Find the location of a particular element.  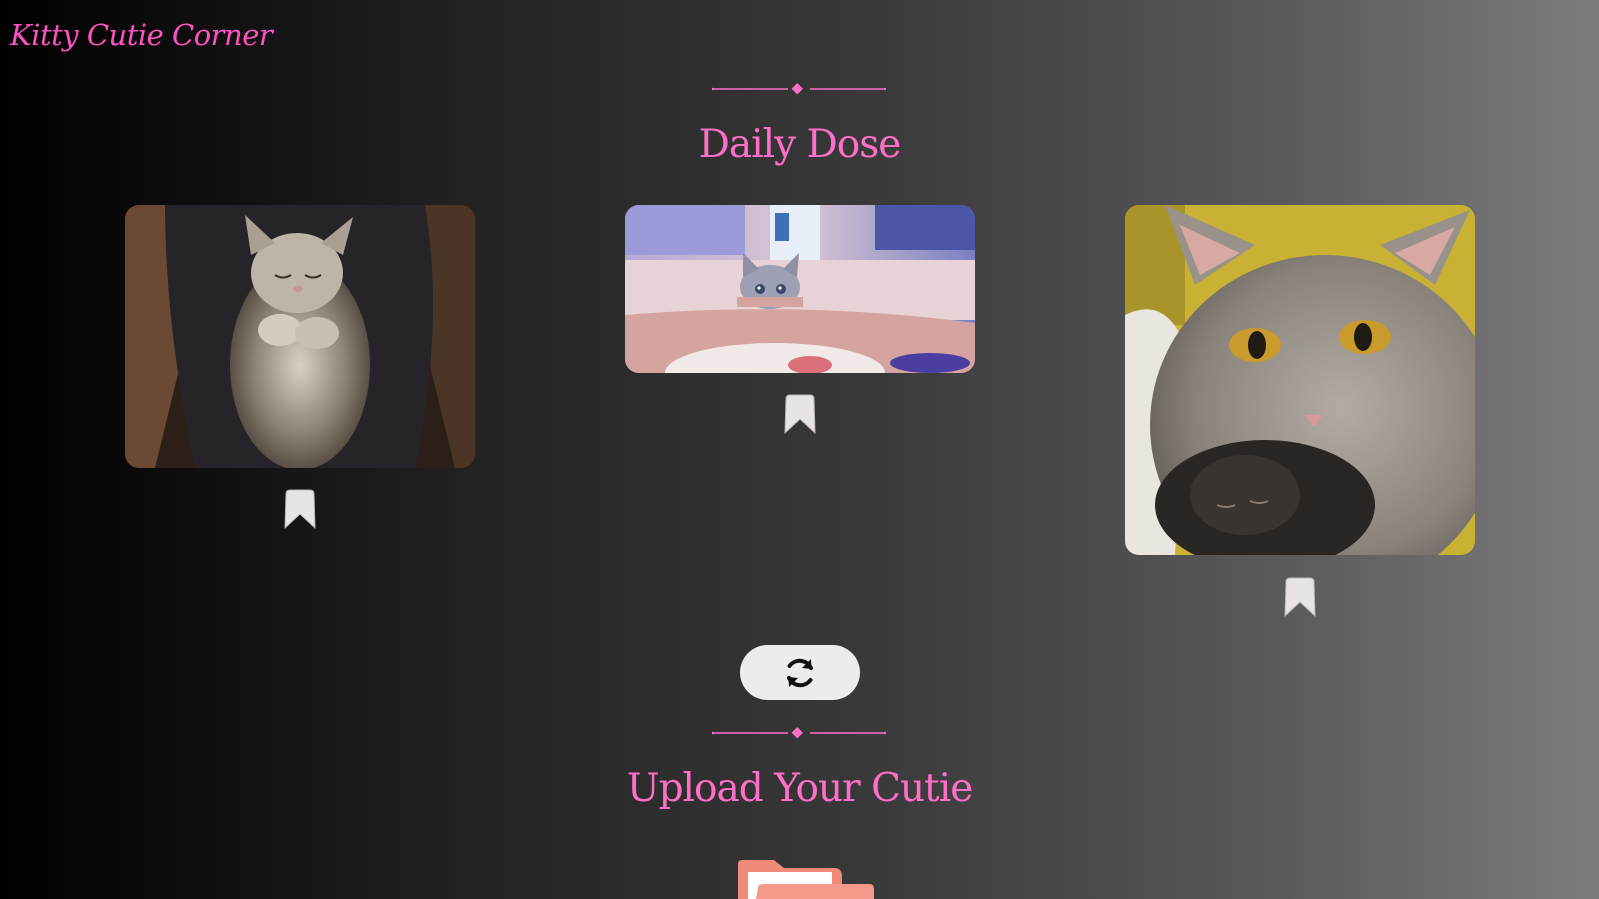

refresh-button is located at coordinates (800, 672).